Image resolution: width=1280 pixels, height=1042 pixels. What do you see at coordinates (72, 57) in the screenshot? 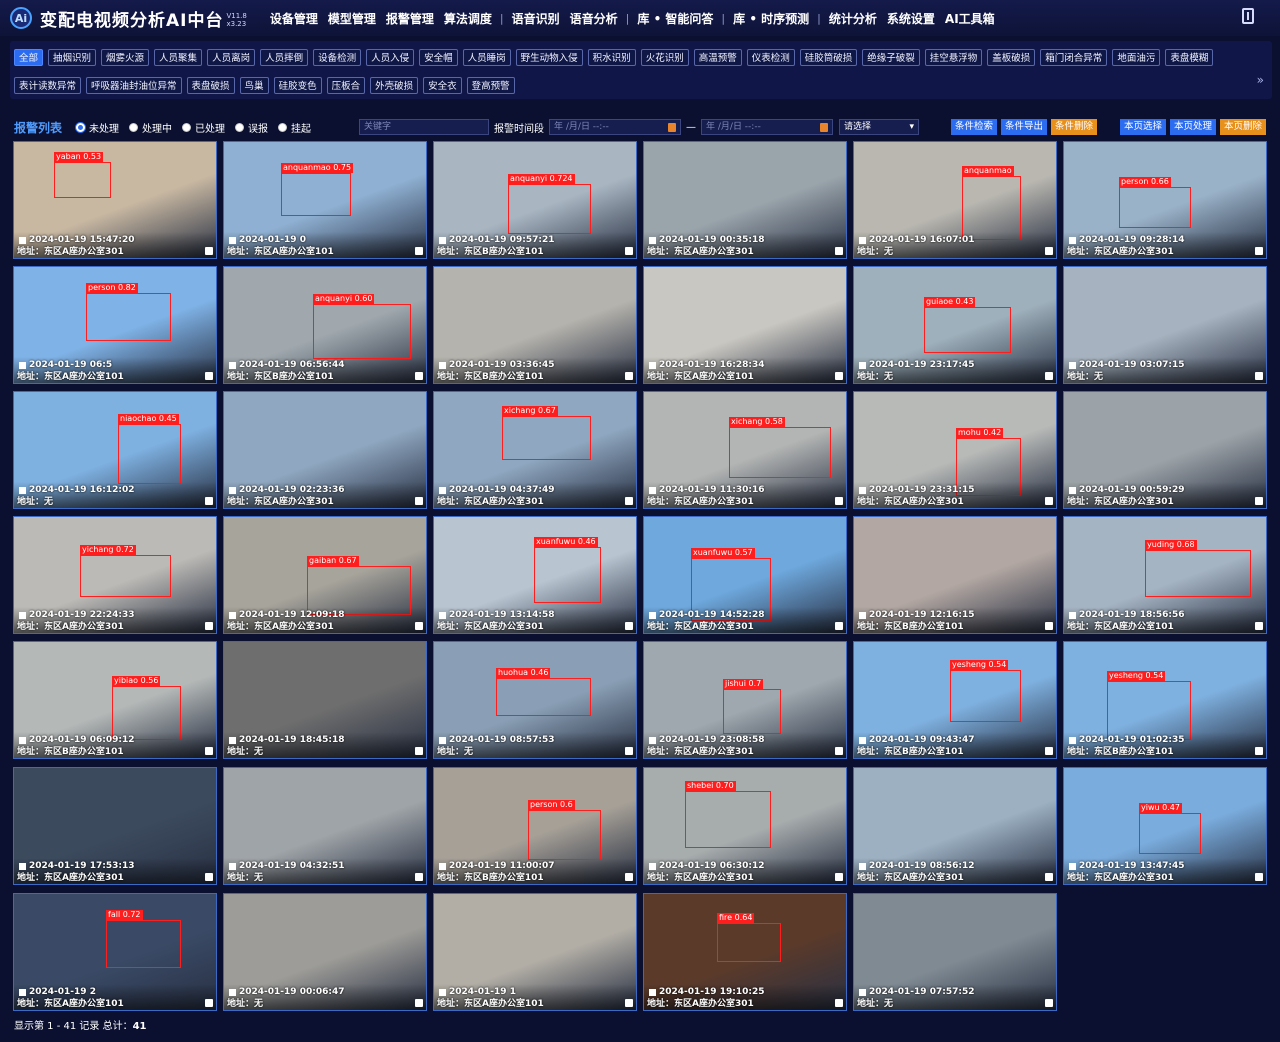
I see `category-tag: 抽烟识别` at bounding box center [72, 57].